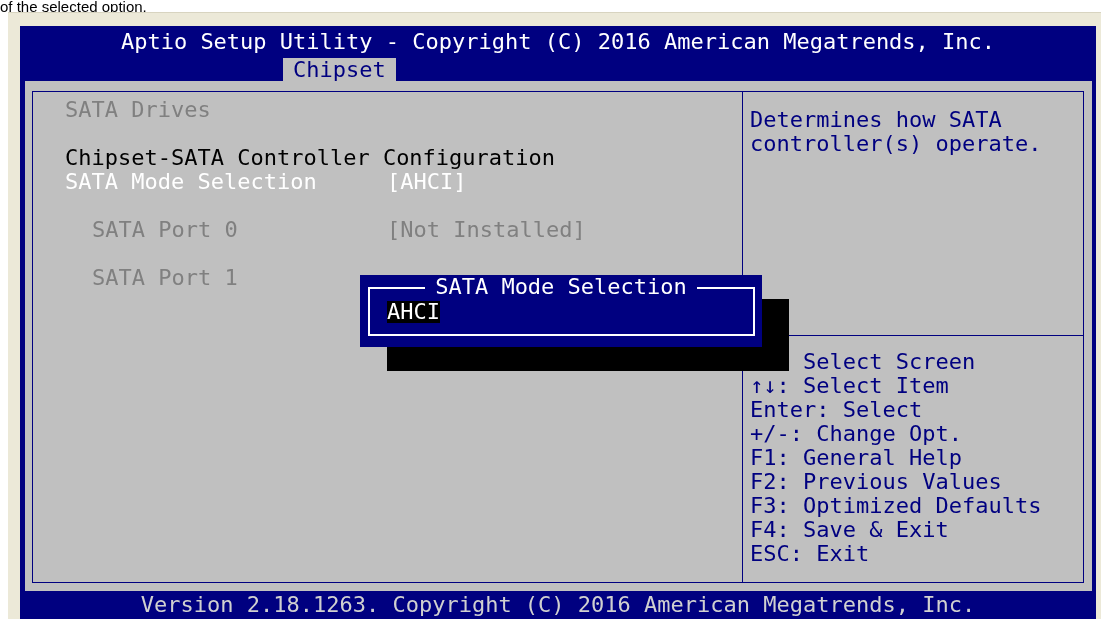  Describe the element at coordinates (810, 554) in the screenshot. I see `key-hint: ESC: Exit` at that location.